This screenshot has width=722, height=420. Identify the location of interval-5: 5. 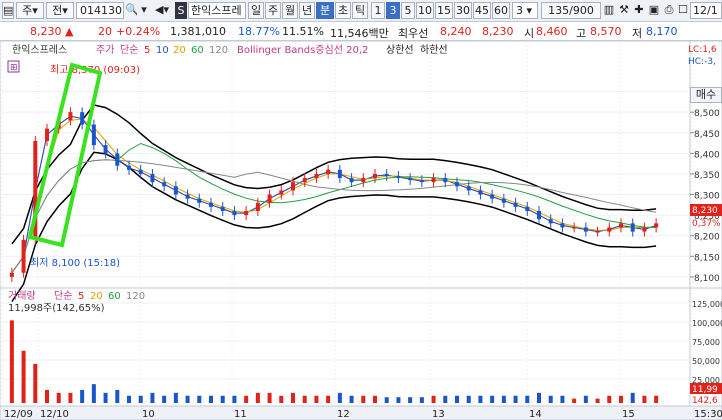
(408, 10).